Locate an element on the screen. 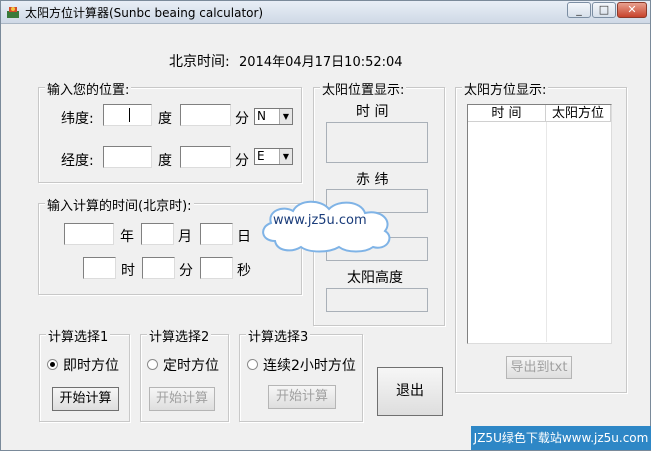 This screenshot has height=451, width=651. start-calc-button-2: 开始计算 is located at coordinates (182, 399).